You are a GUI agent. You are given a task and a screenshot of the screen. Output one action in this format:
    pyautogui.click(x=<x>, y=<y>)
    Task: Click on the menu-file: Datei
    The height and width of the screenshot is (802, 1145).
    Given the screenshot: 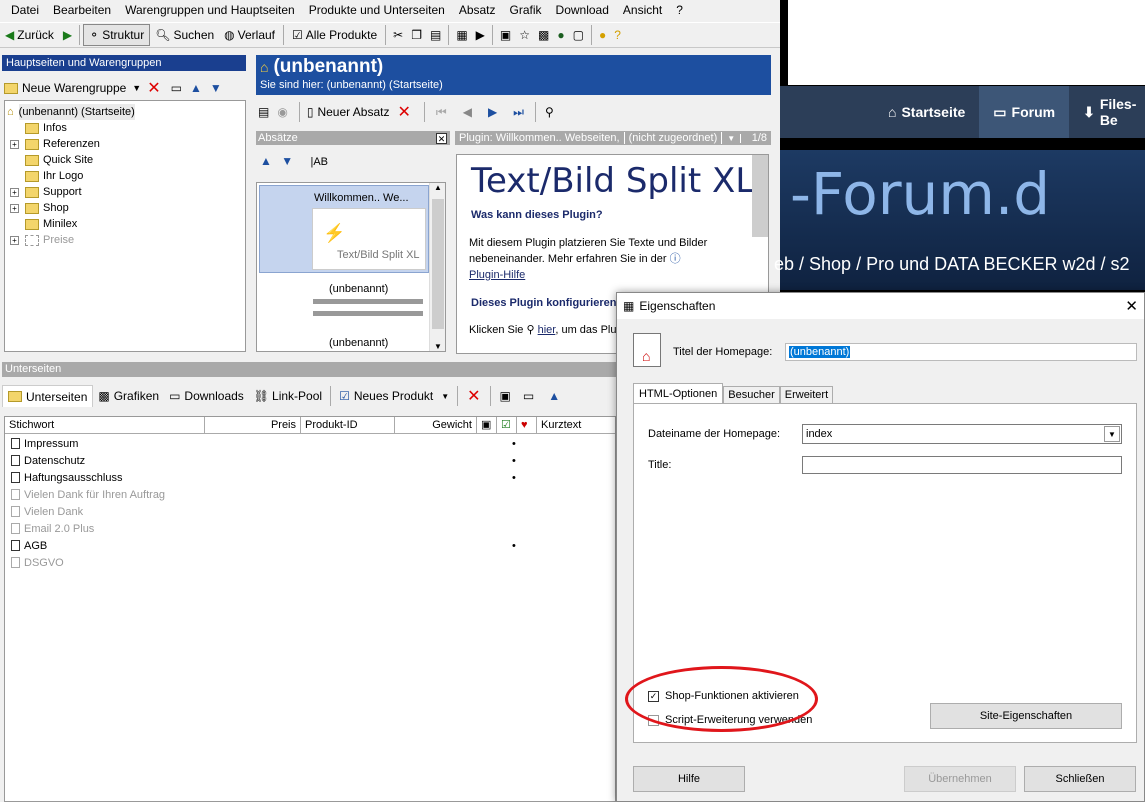 What is the action you would take?
    pyautogui.click(x=25, y=10)
    